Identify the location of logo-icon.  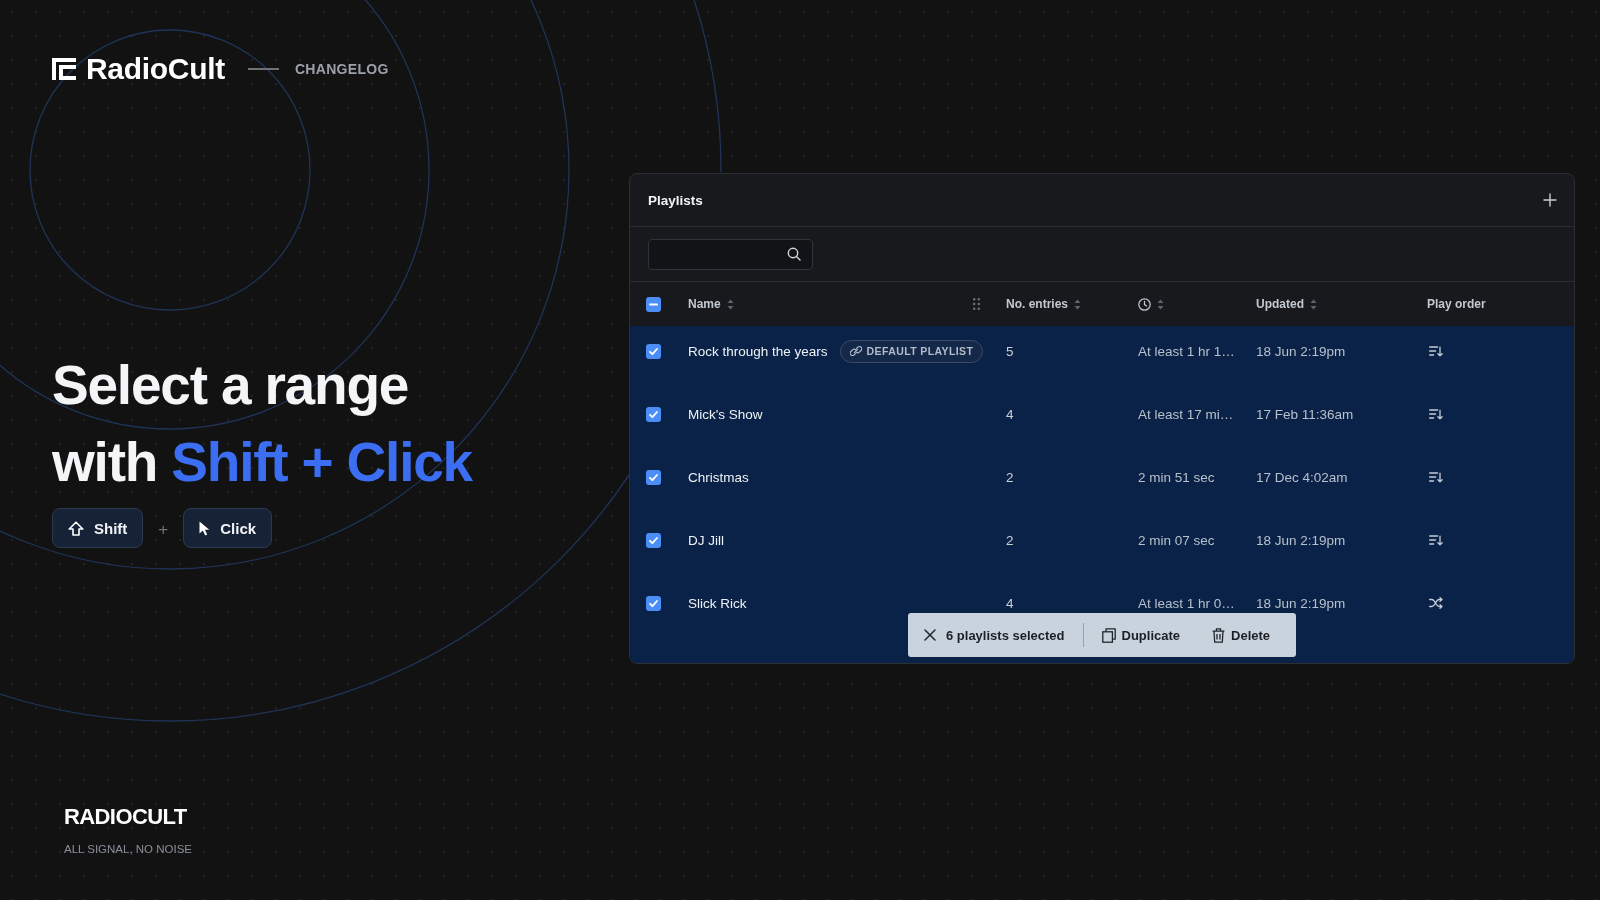
(64, 68).